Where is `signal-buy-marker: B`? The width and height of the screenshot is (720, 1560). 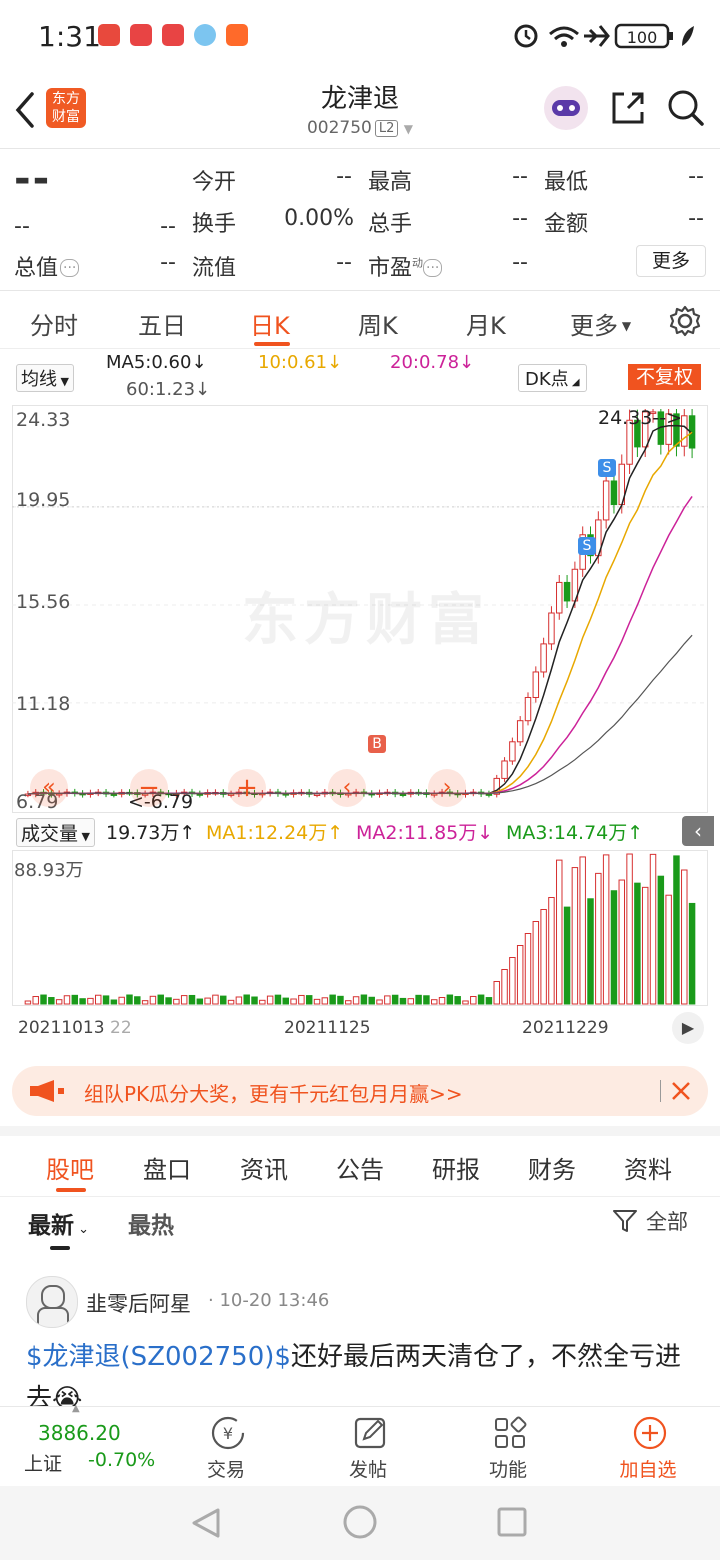
signal-buy-marker: B is located at coordinates (377, 744).